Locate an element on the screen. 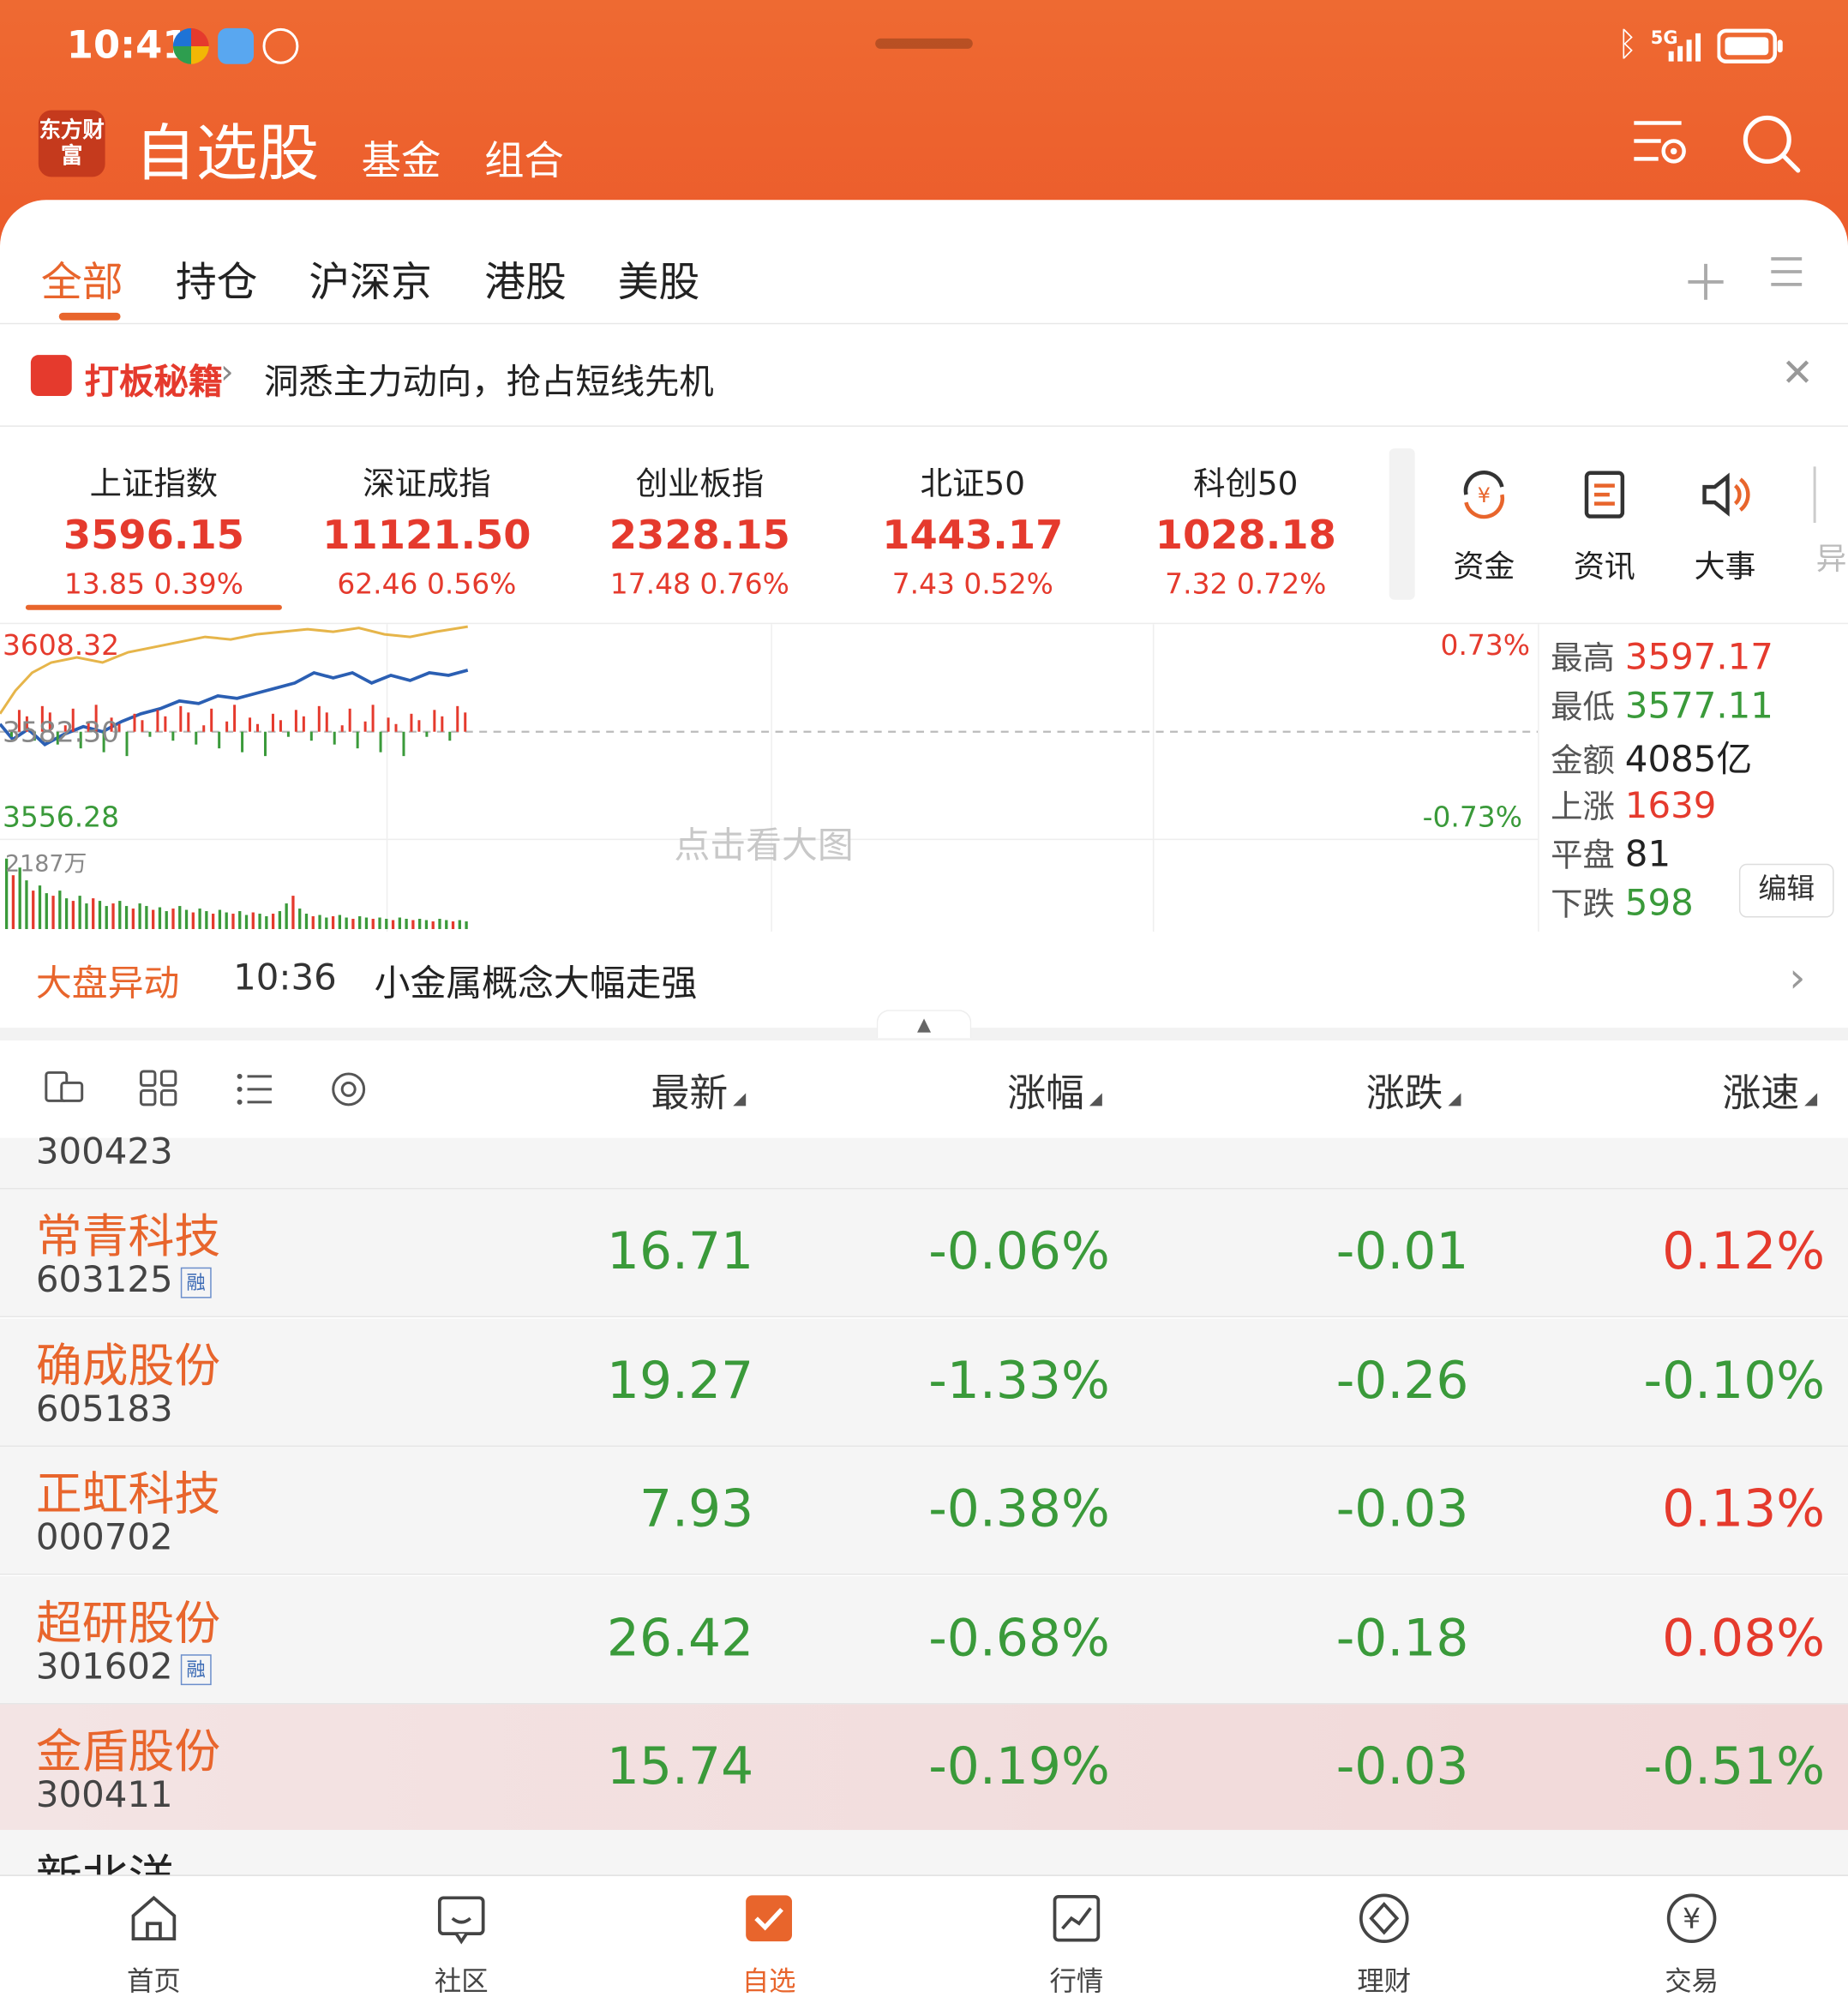 This screenshot has height=2009, width=1848. grid-view-icon is located at coordinates (158, 1088).